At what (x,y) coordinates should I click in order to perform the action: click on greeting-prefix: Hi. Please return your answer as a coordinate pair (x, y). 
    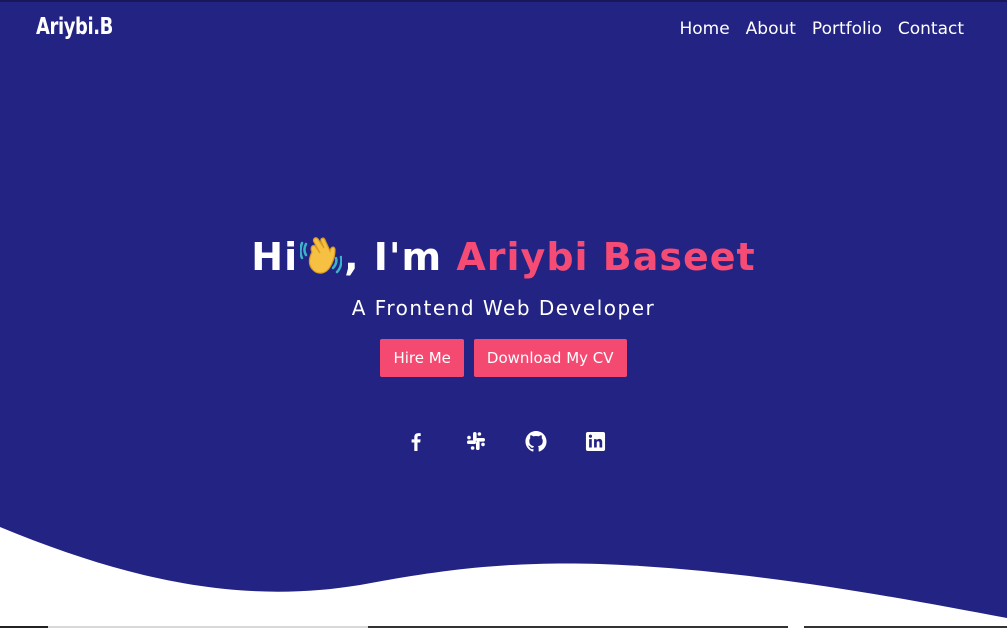
    Looking at the image, I should click on (275, 257).